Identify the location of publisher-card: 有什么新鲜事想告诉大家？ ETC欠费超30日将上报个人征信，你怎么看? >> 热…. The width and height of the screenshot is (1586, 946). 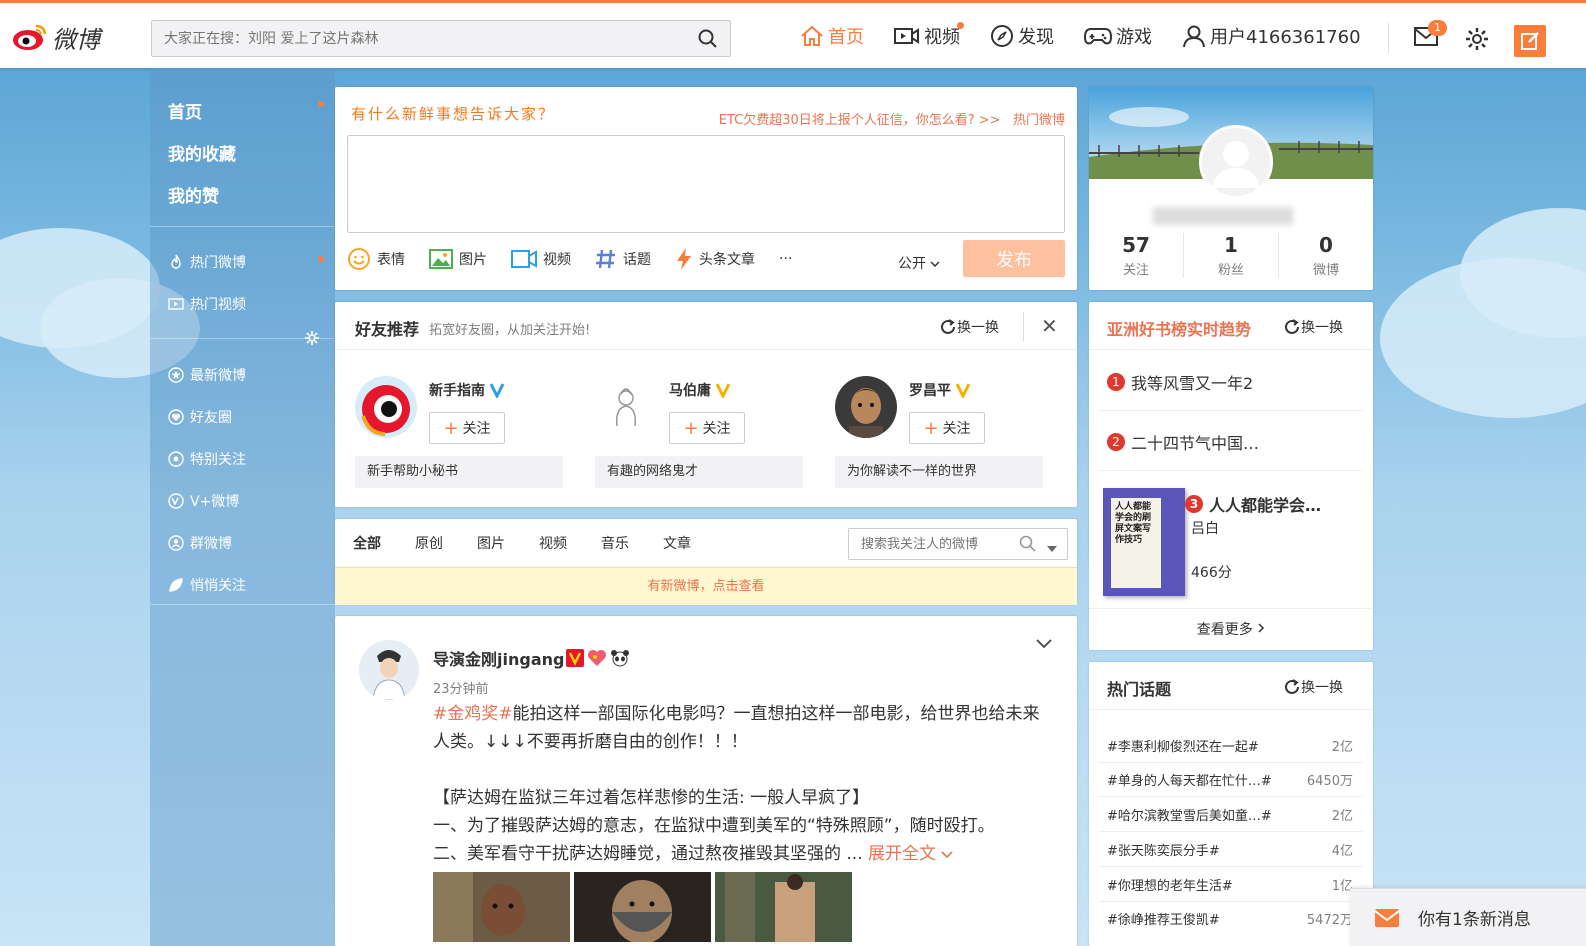
(706, 188).